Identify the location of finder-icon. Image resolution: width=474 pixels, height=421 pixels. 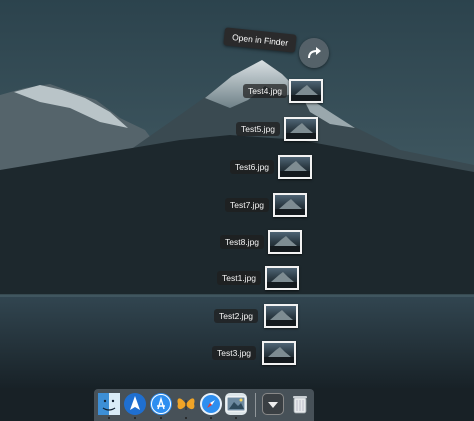
(109, 404).